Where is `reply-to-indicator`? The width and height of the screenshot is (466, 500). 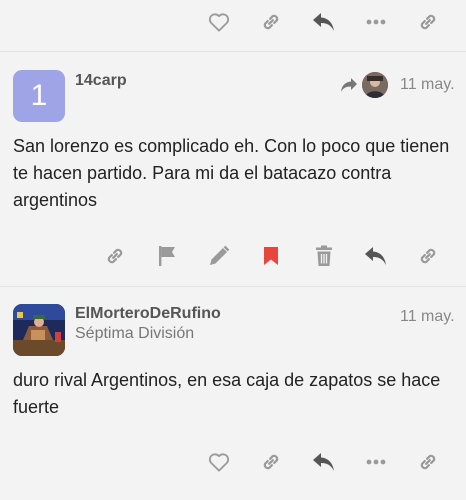
reply-to-indicator is located at coordinates (364, 85).